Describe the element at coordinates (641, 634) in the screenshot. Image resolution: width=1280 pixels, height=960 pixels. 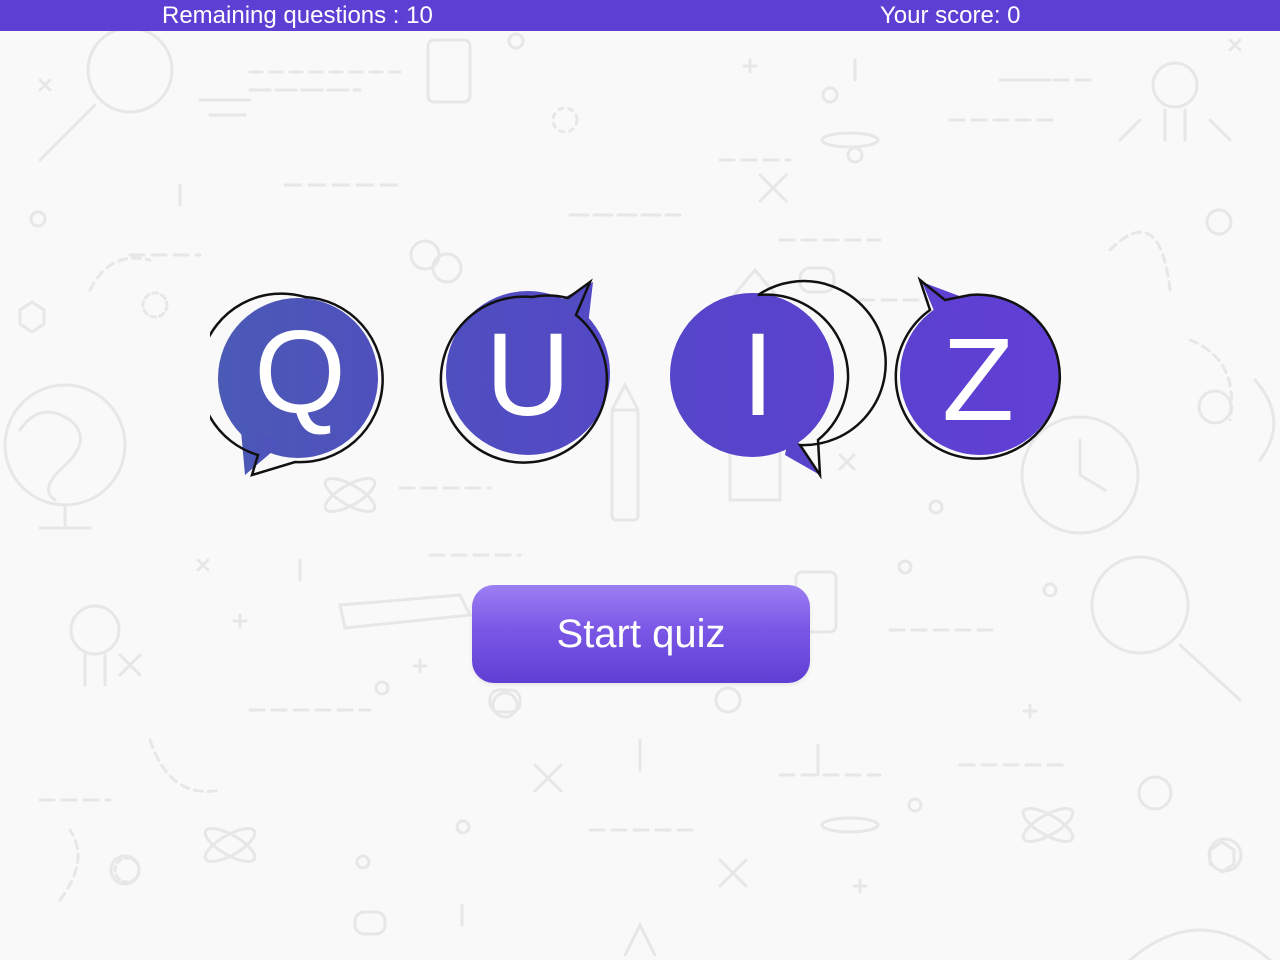
I see `start-quiz-button: Start quiz` at that location.